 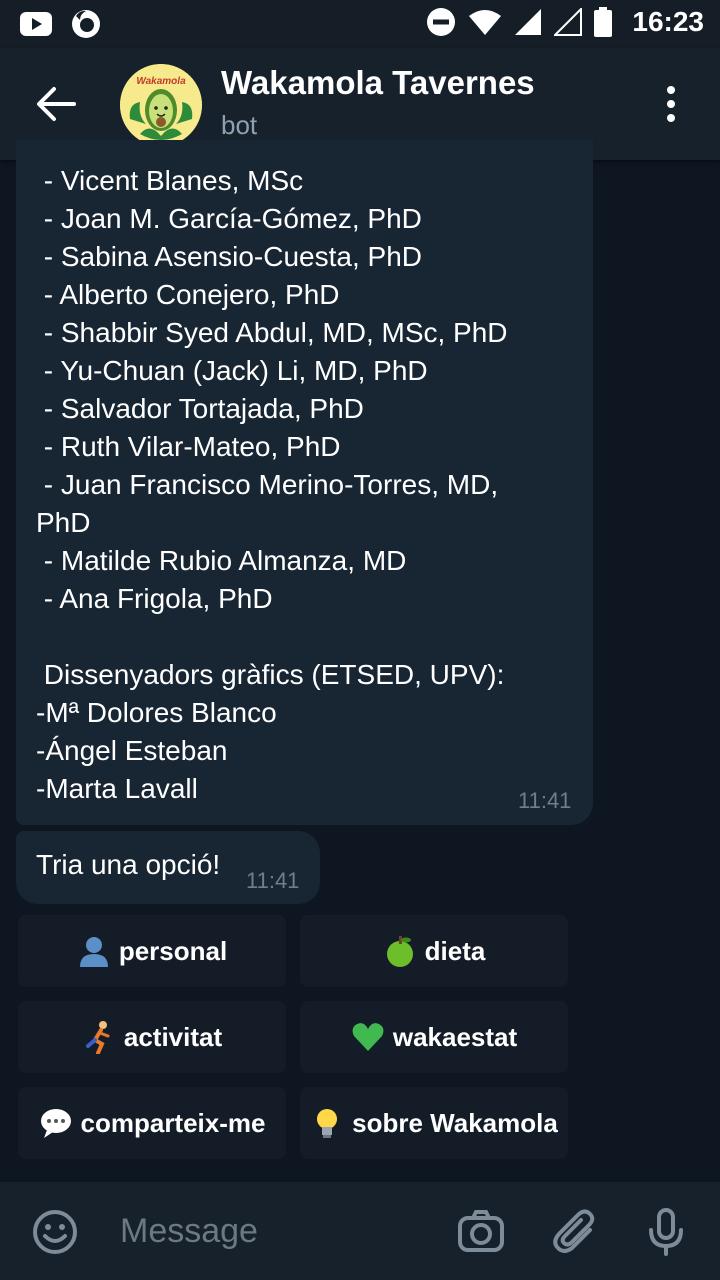 I want to click on message-line: - Alberto Conejero, PhD, so click(x=188, y=294).